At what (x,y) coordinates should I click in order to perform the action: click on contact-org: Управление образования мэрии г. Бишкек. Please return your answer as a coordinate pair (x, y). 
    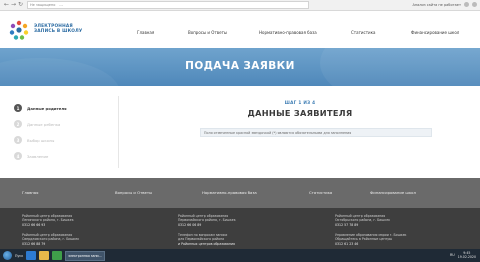
    Looking at the image, I should click on (371, 235).